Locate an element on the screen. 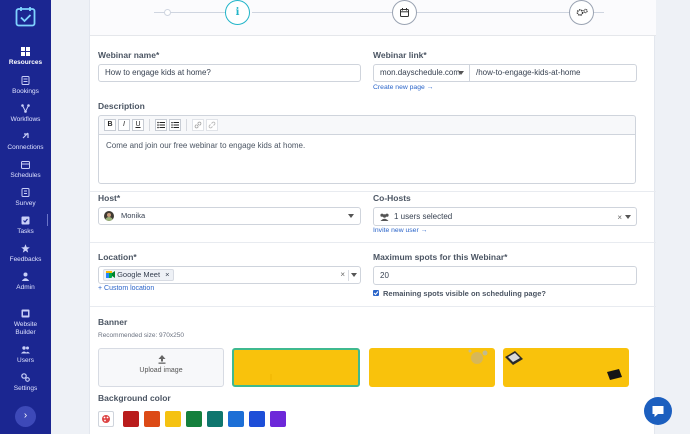  sidebar-item-website-builder: Website Builder is located at coordinates (25, 323).